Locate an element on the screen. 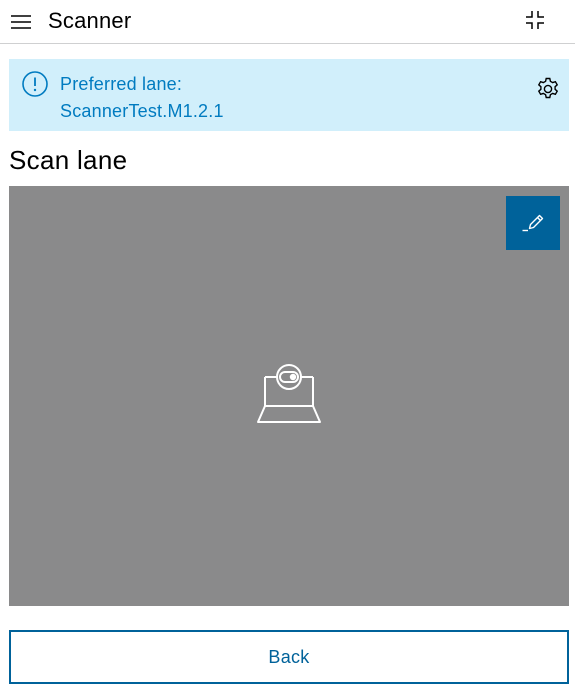 The width and height of the screenshot is (575, 691). preferred-lane-value: ScannerTest.M1.2.1 is located at coordinates (142, 111).